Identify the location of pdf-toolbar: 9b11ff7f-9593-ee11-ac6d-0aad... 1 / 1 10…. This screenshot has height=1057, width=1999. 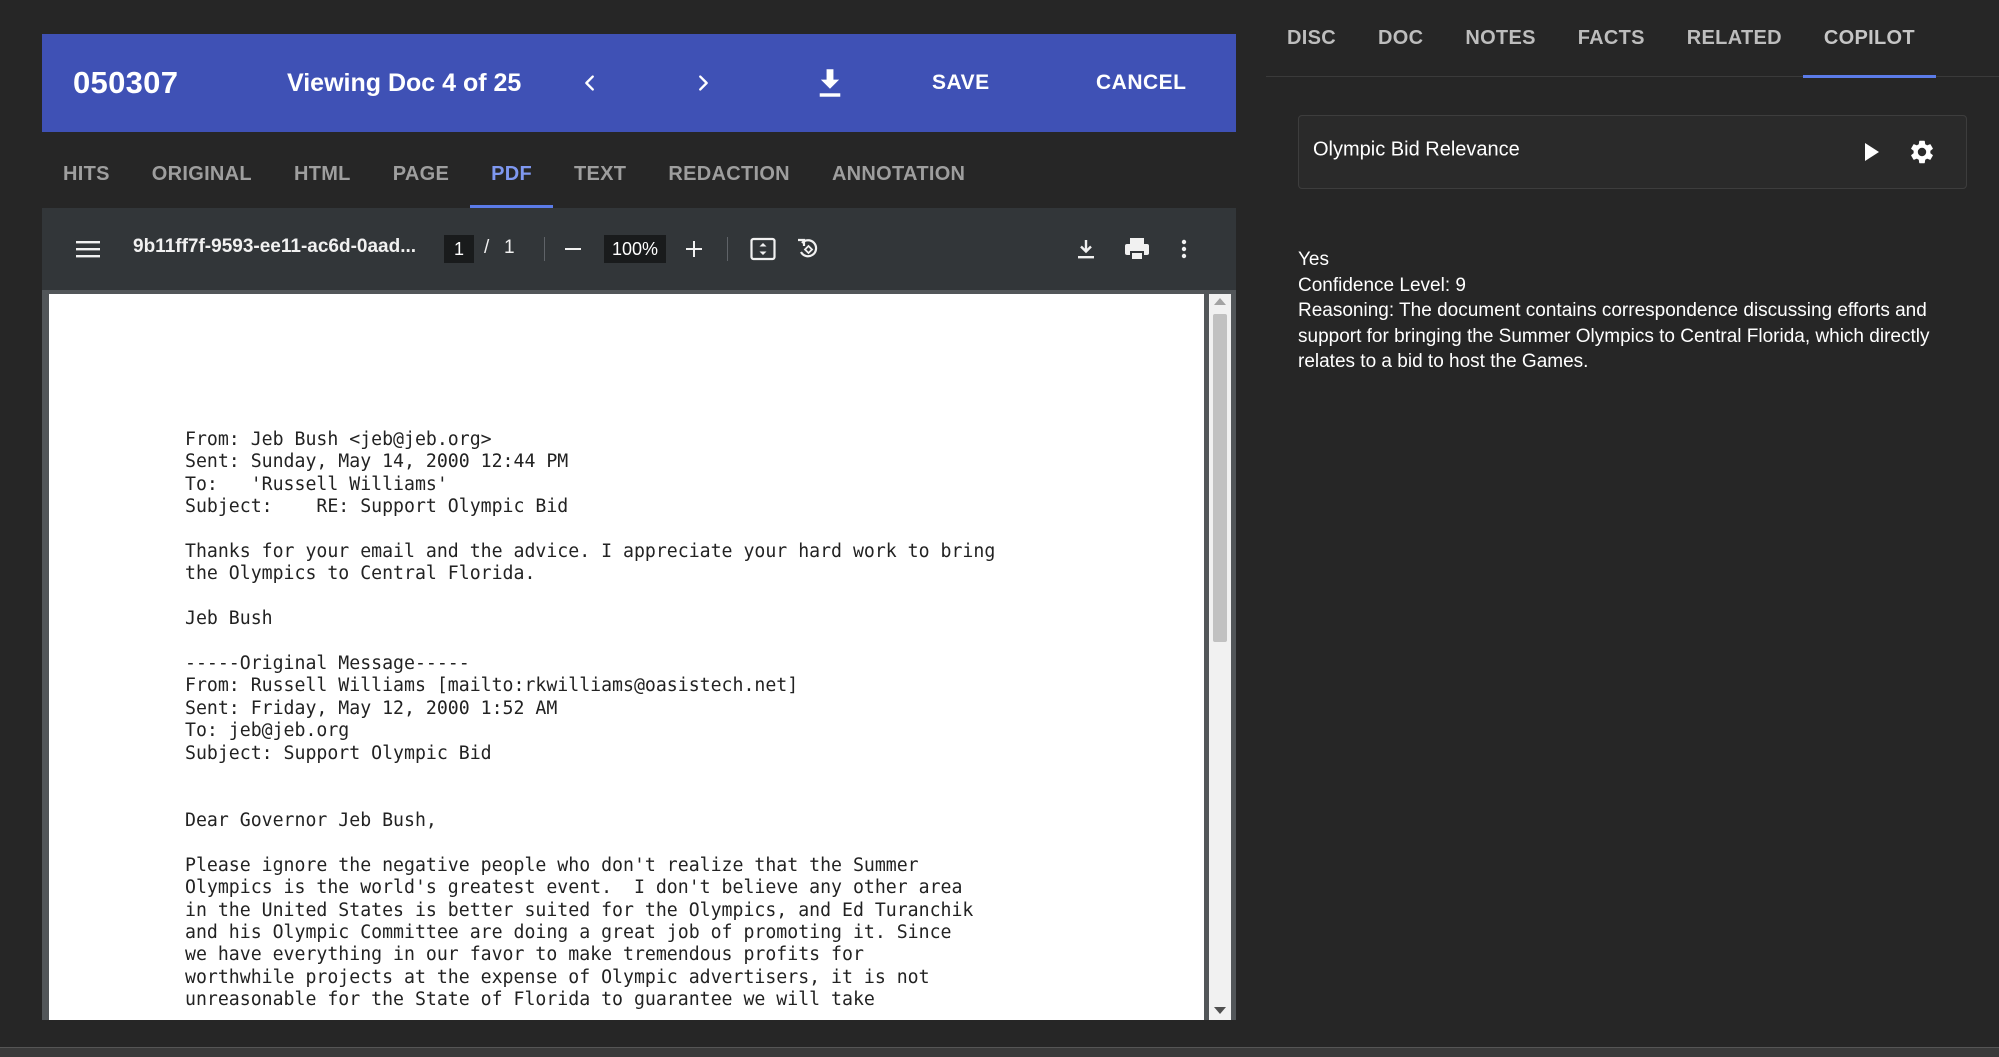
(639, 249).